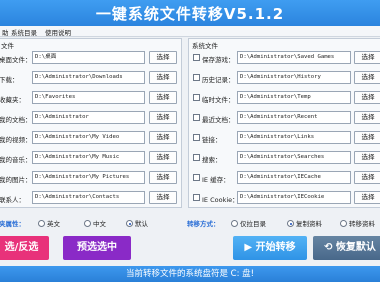  I want to click on radio-mode-dirs-only: 仅拉目录, so click(248, 223).